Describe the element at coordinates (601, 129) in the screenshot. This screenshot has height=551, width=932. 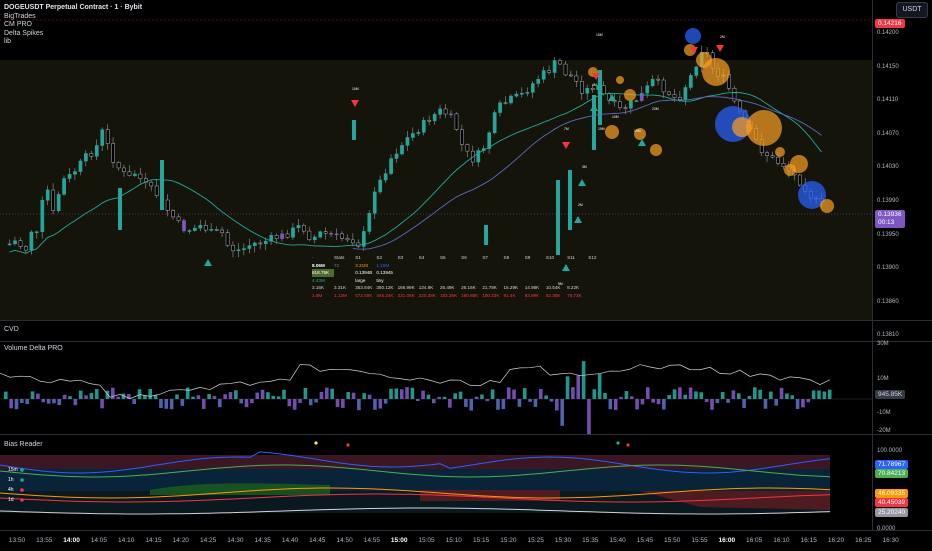
I see `candle-label: 19M` at that location.